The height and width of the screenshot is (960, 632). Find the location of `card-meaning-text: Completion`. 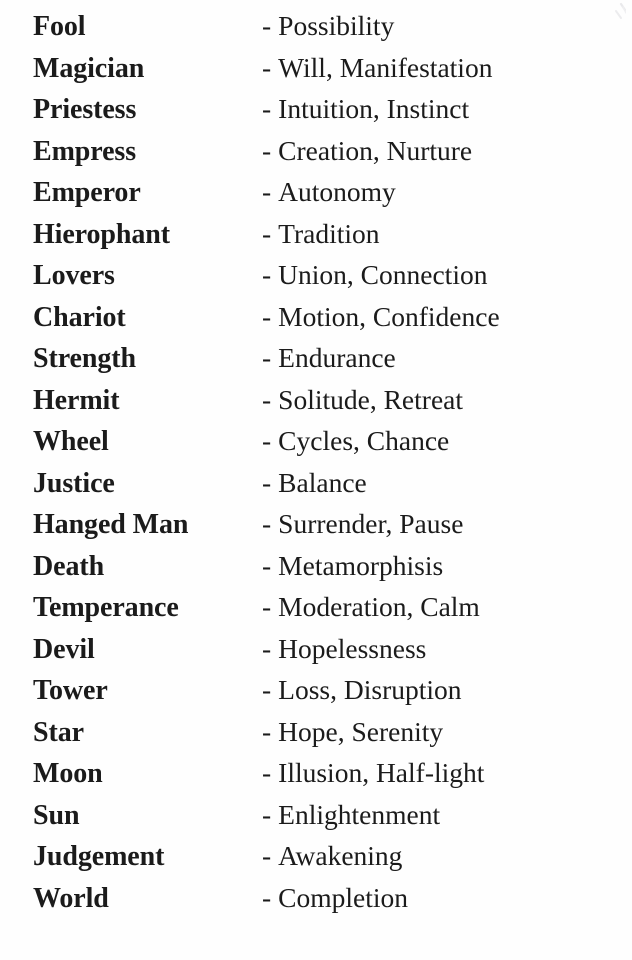

card-meaning-text: Completion is located at coordinates (343, 897).